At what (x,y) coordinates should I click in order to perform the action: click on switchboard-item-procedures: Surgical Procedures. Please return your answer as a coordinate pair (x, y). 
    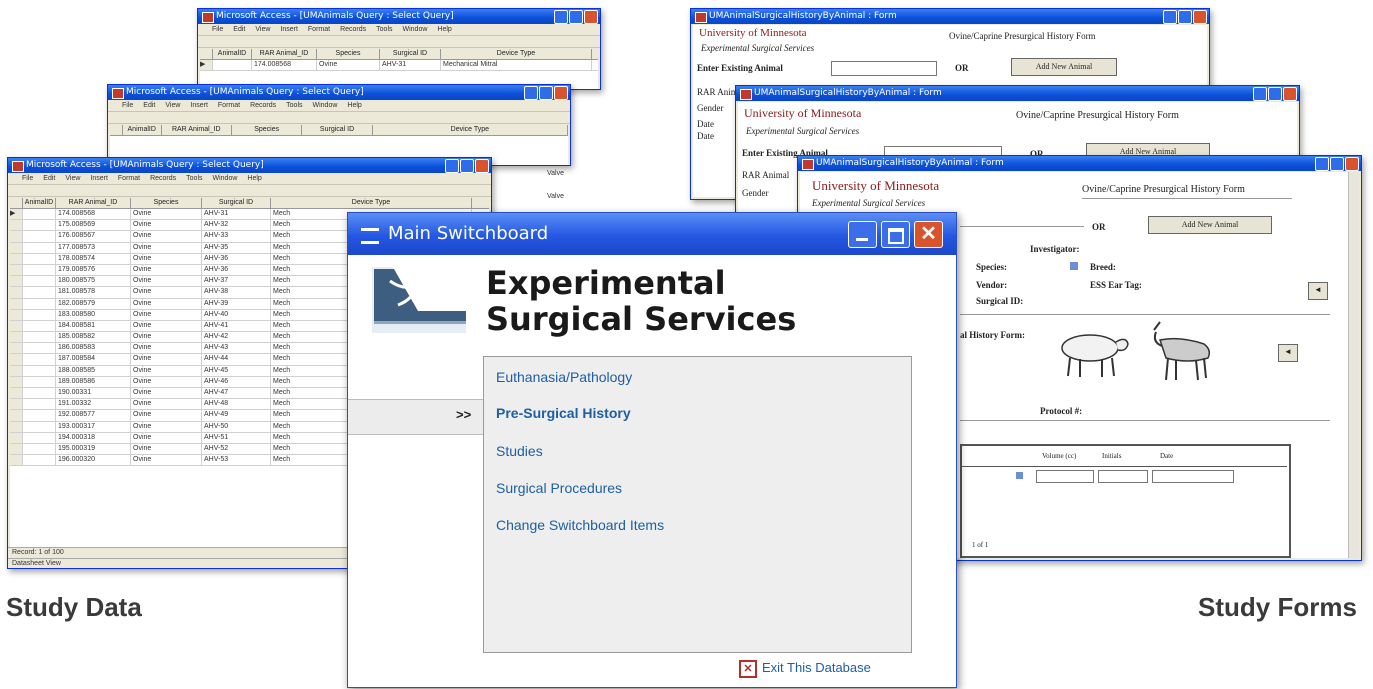
    Looking at the image, I should click on (559, 488).